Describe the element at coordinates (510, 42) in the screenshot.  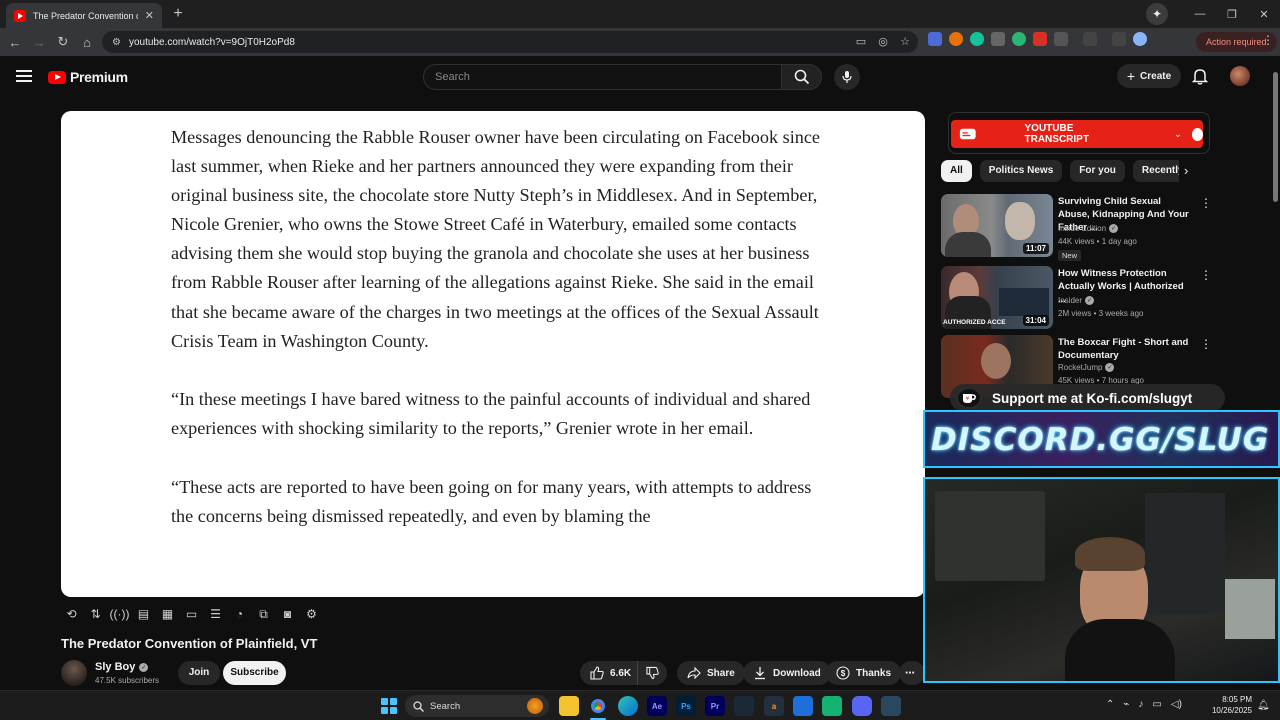
I see `address-bar: ⚙ youtube.com/watch?v=9OjT0H2oPd8 ▭ ◎ ☆` at that location.